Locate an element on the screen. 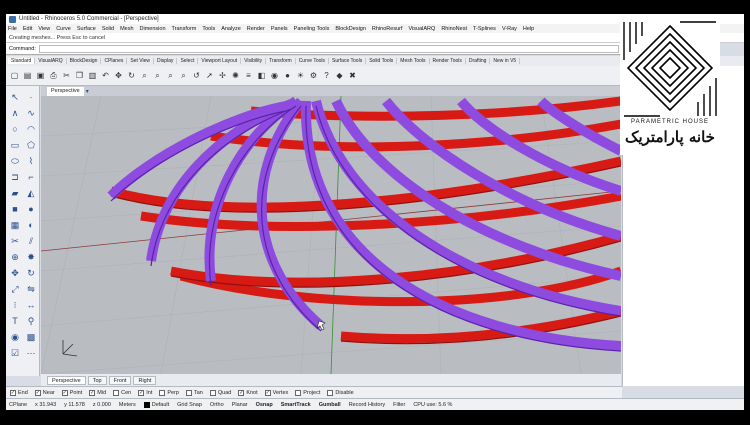 This screenshot has width=750, height=425. view-tab-3: Right is located at coordinates (145, 380).